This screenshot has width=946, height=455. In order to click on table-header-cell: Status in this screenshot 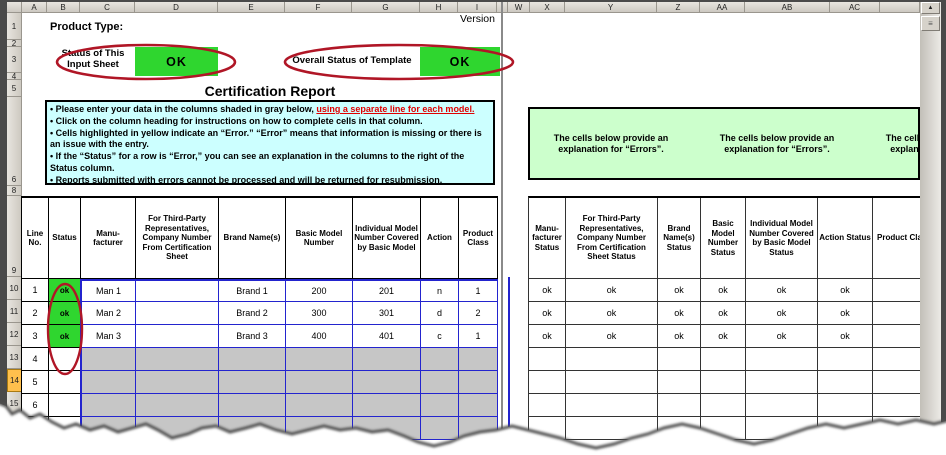, I will do `click(65, 238)`.